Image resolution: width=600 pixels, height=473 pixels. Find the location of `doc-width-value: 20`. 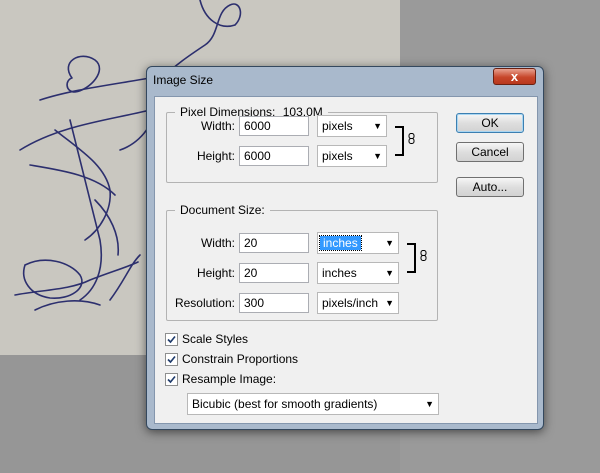

doc-width-value: 20 is located at coordinates (251, 243).